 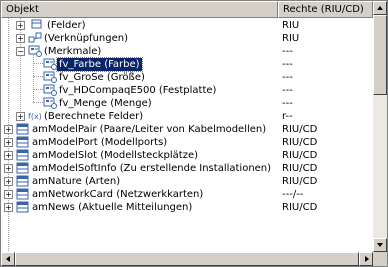 I want to click on collapse-toggle: −, so click(x=20, y=51).